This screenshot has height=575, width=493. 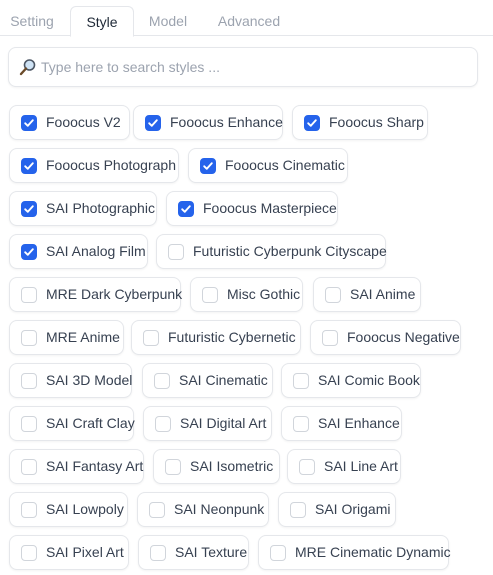 I want to click on style-option-label: SAI Photographic, so click(x=100, y=208).